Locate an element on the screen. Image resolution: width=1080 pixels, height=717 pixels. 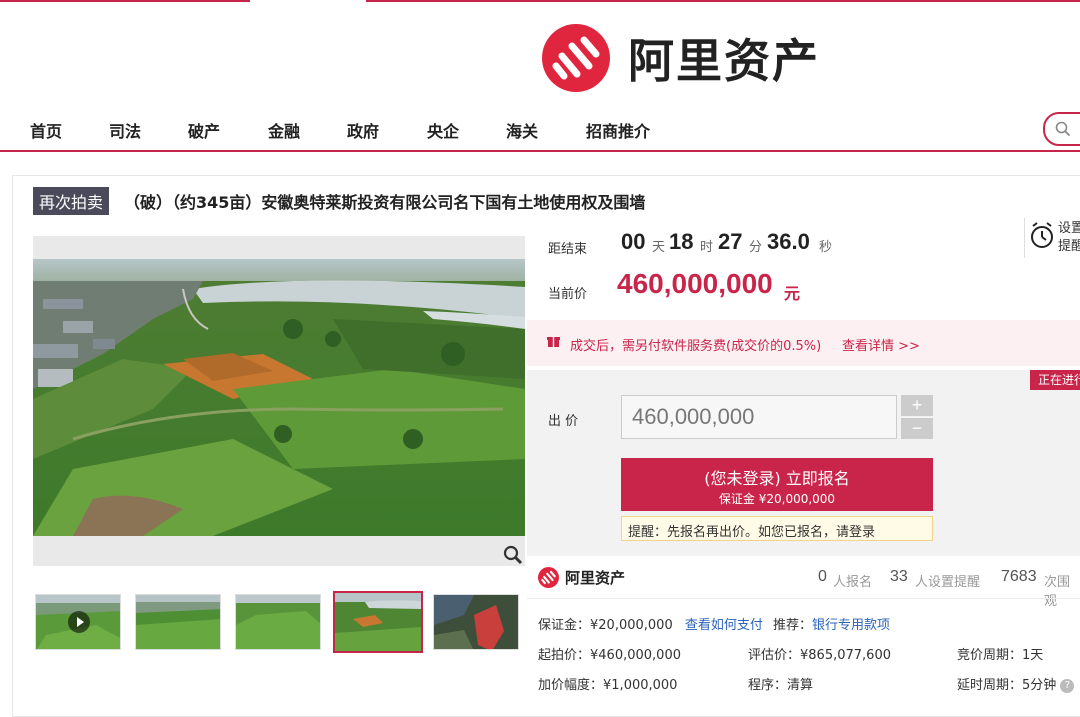
signup-button-label: (您未登录) 立即报名 is located at coordinates (777, 478).